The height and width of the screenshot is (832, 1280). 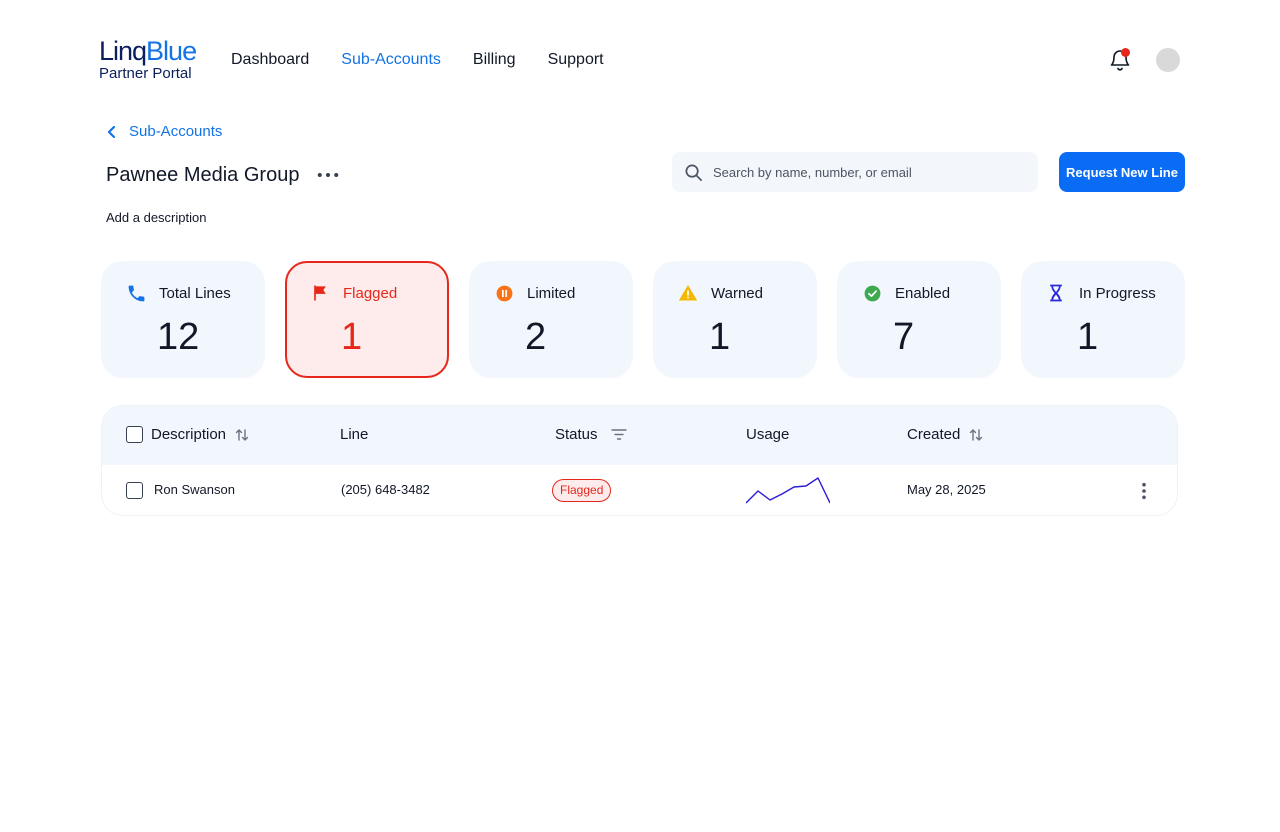 I want to click on stat-label: Total Lines, so click(x=195, y=293).